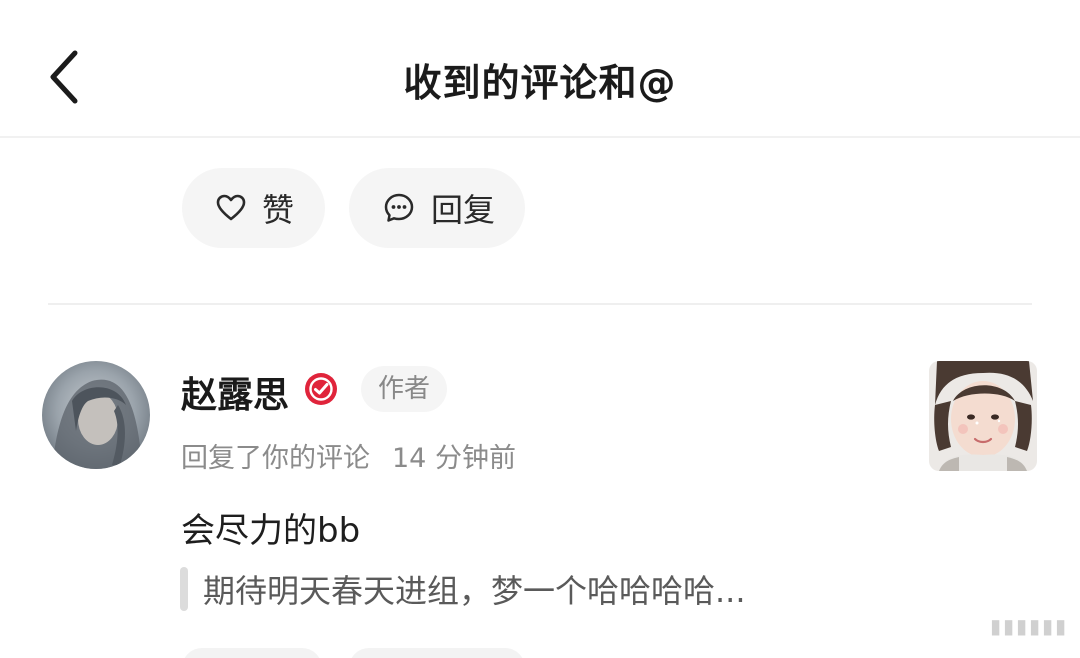  I want to click on reply-comment-text: 会尽力的bb, so click(270, 527).